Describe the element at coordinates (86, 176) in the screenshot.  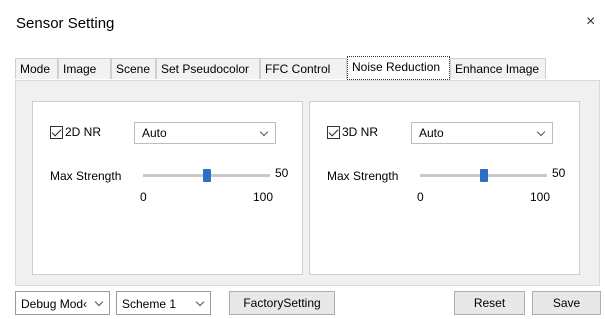
I see `nr-2d-max-strength-label: Max Strength` at that location.